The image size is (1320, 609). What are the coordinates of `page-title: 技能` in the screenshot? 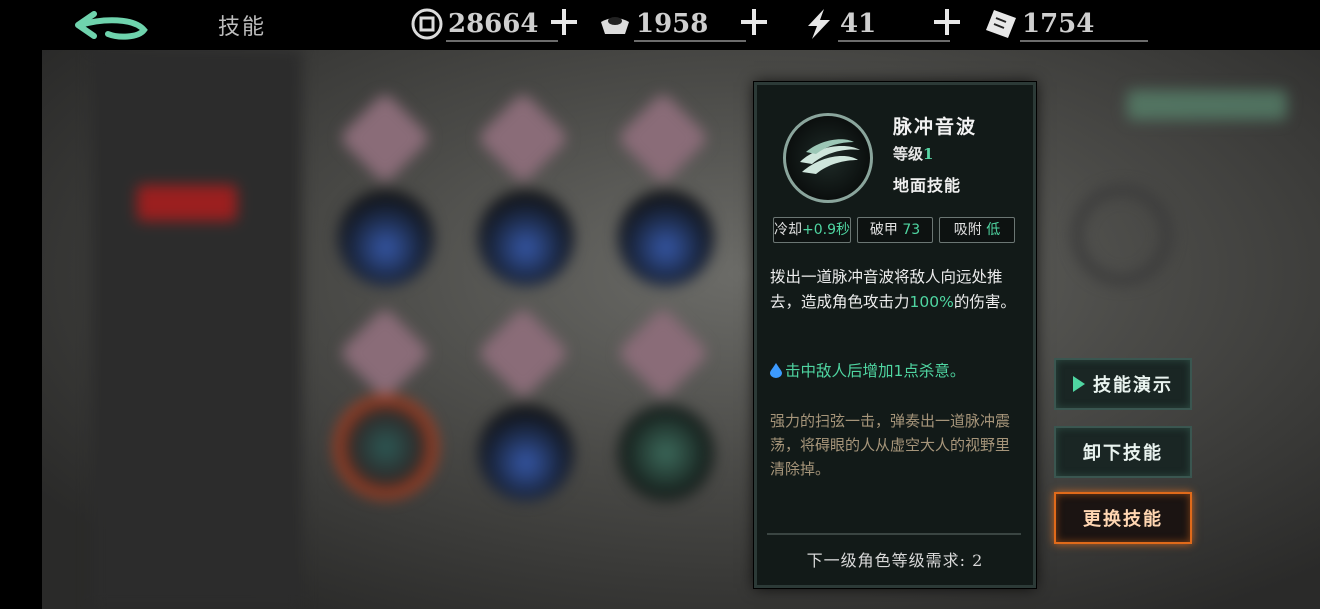 It's located at (242, 27).